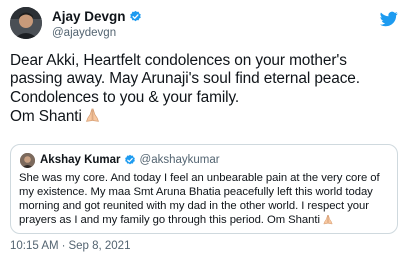 The image size is (408, 263). I want to click on author-name: Ajay Devgn, so click(89, 16).